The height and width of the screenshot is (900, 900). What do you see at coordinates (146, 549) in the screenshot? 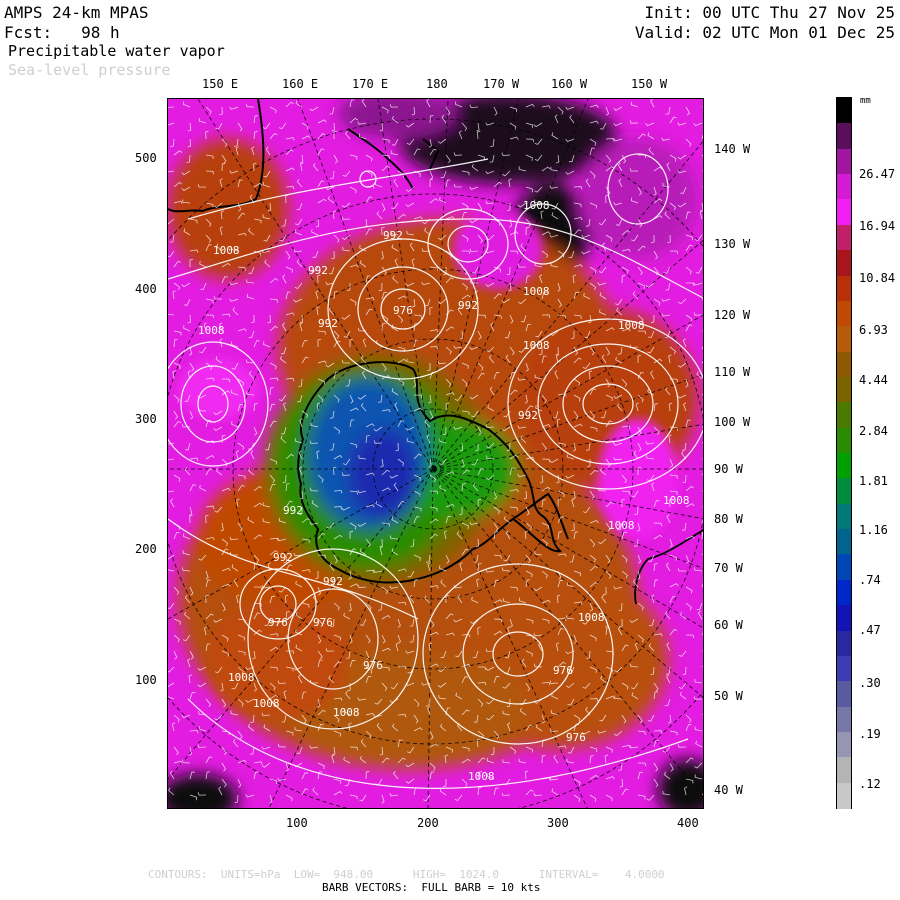
I see `y-tick: 200` at bounding box center [146, 549].